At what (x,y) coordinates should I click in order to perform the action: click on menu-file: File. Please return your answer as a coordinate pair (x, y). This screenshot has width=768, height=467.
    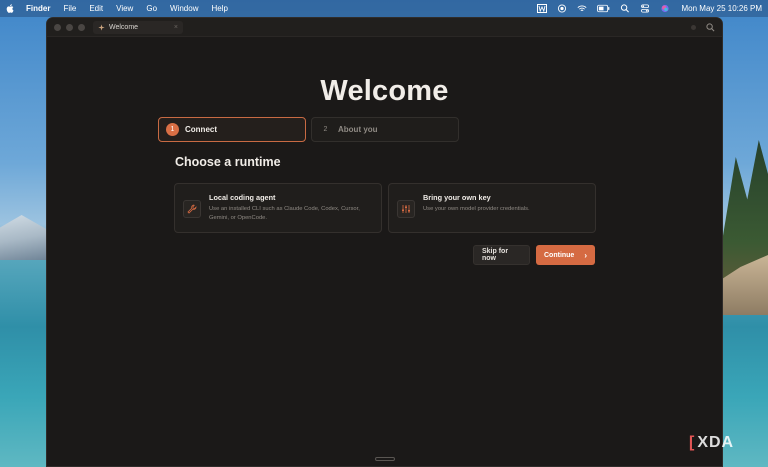
    Looking at the image, I should click on (69, 8).